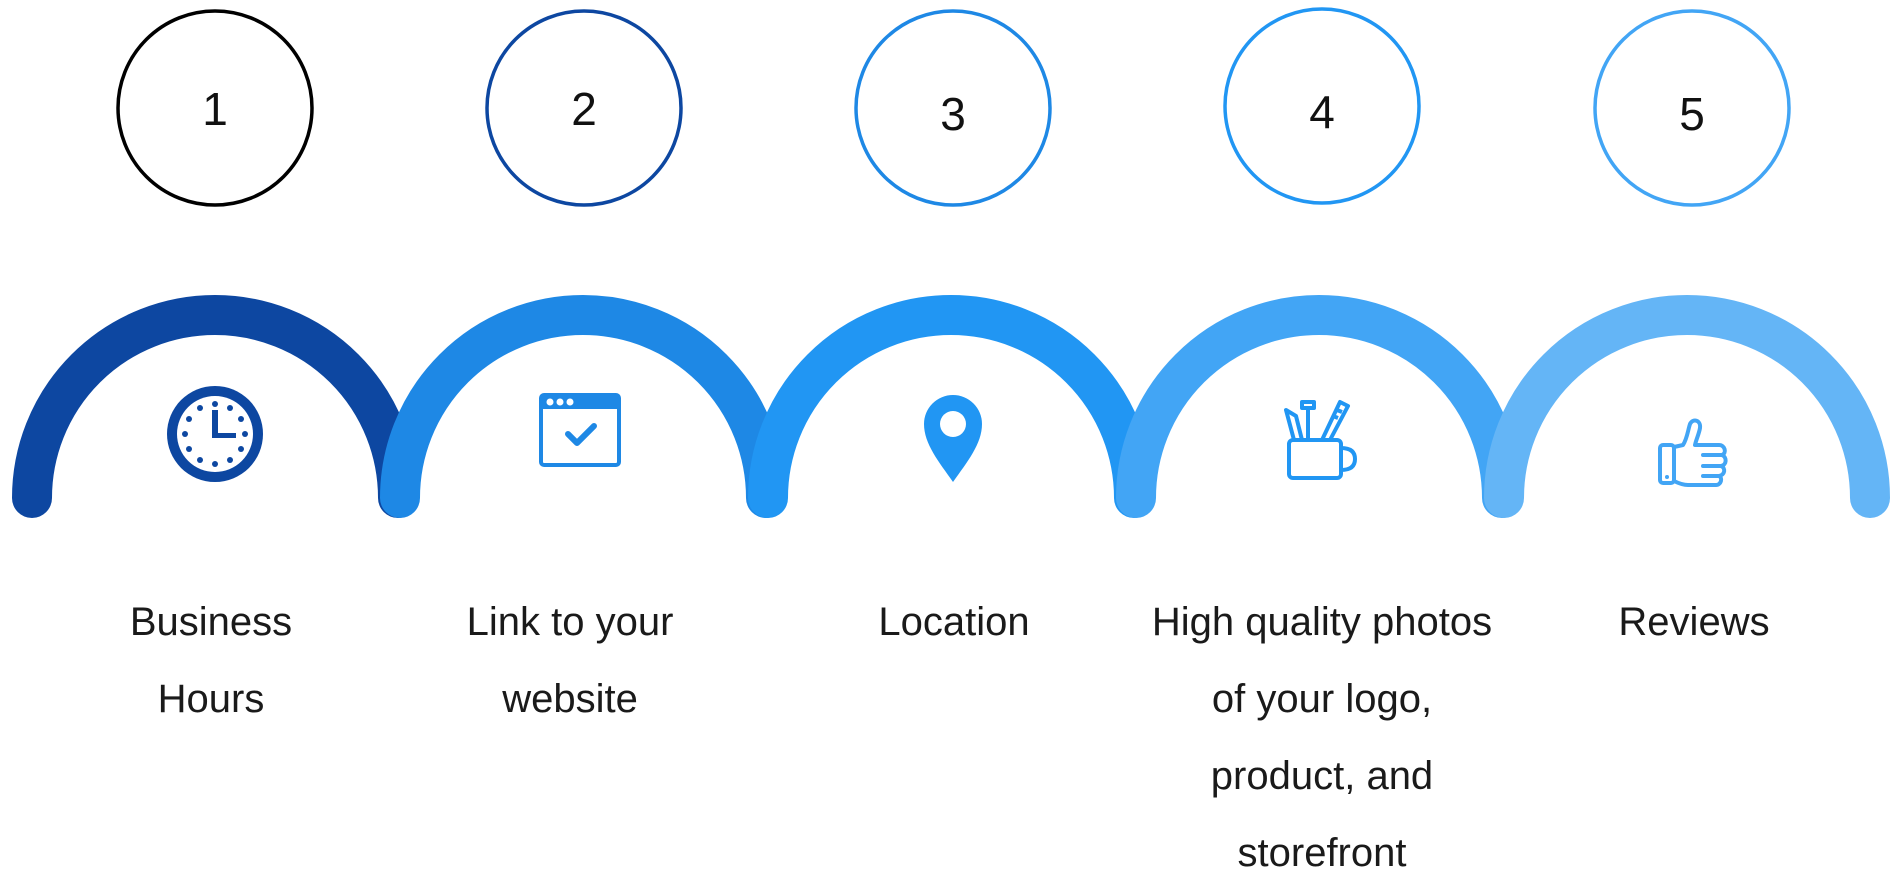 This screenshot has height=892, width=1890. Describe the element at coordinates (215, 434) in the screenshot. I see `clock-icon` at that location.